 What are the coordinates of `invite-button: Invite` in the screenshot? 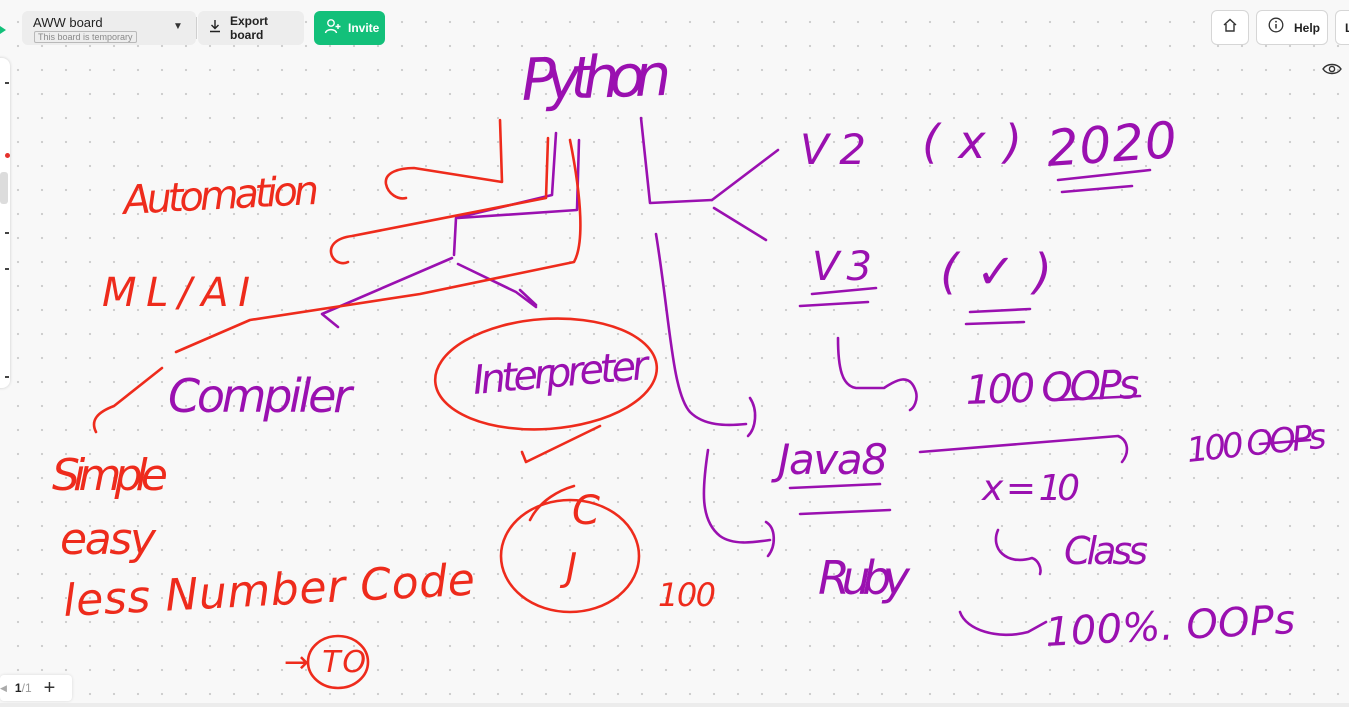 It's located at (349, 28).